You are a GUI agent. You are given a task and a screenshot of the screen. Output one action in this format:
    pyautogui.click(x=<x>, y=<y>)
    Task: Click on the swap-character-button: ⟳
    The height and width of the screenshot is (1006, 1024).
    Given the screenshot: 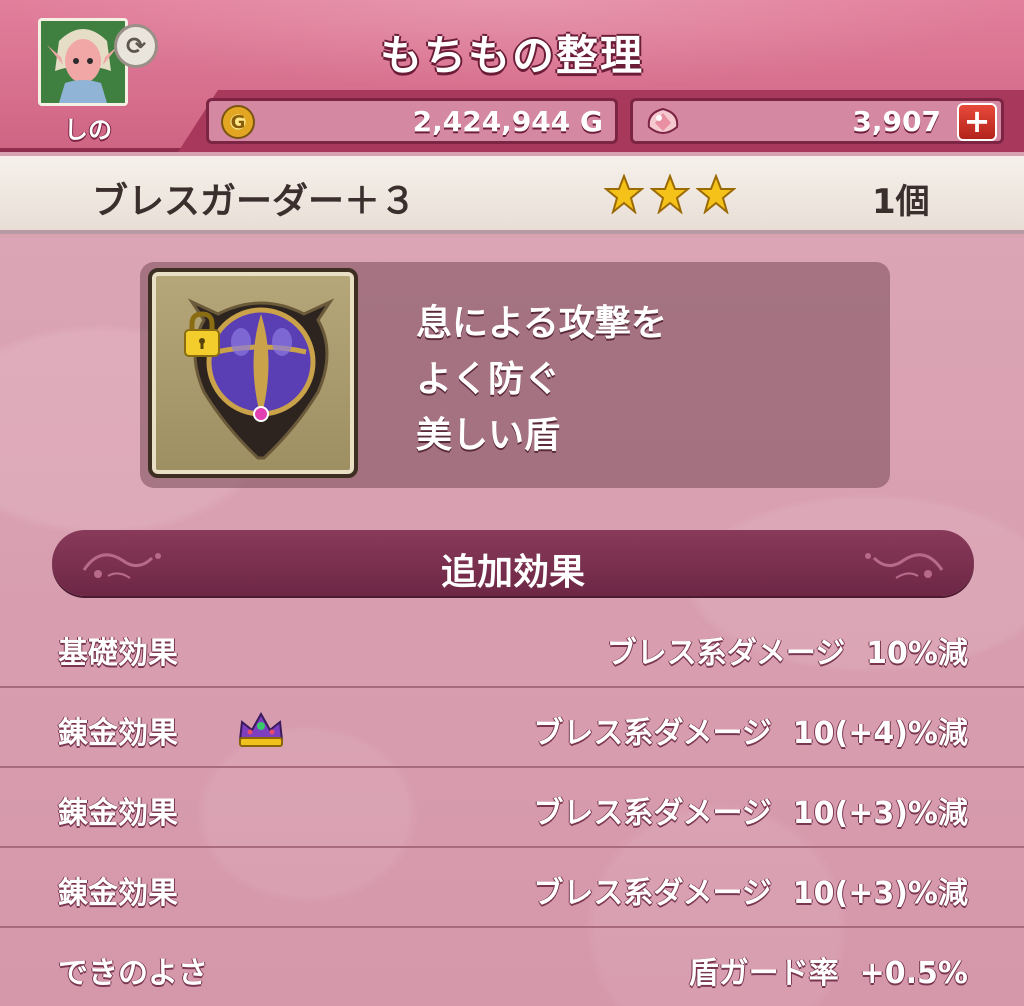 What is the action you would take?
    pyautogui.click(x=136, y=46)
    